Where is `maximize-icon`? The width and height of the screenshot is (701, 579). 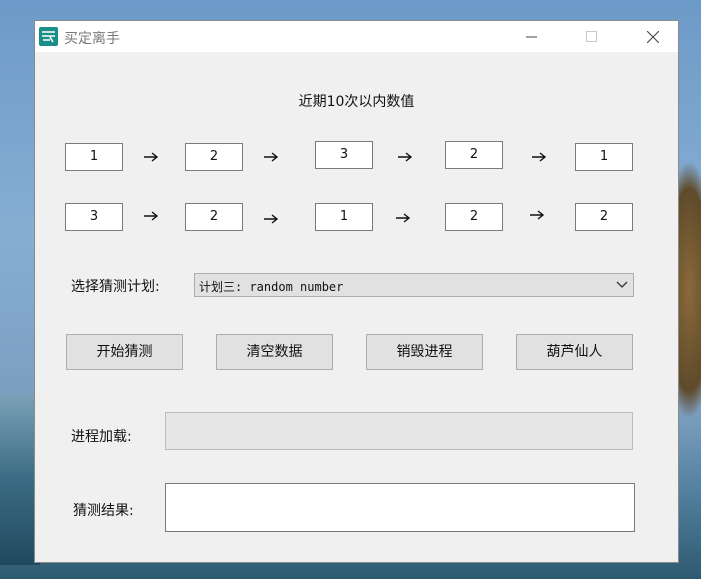
maximize-icon is located at coordinates (591, 36).